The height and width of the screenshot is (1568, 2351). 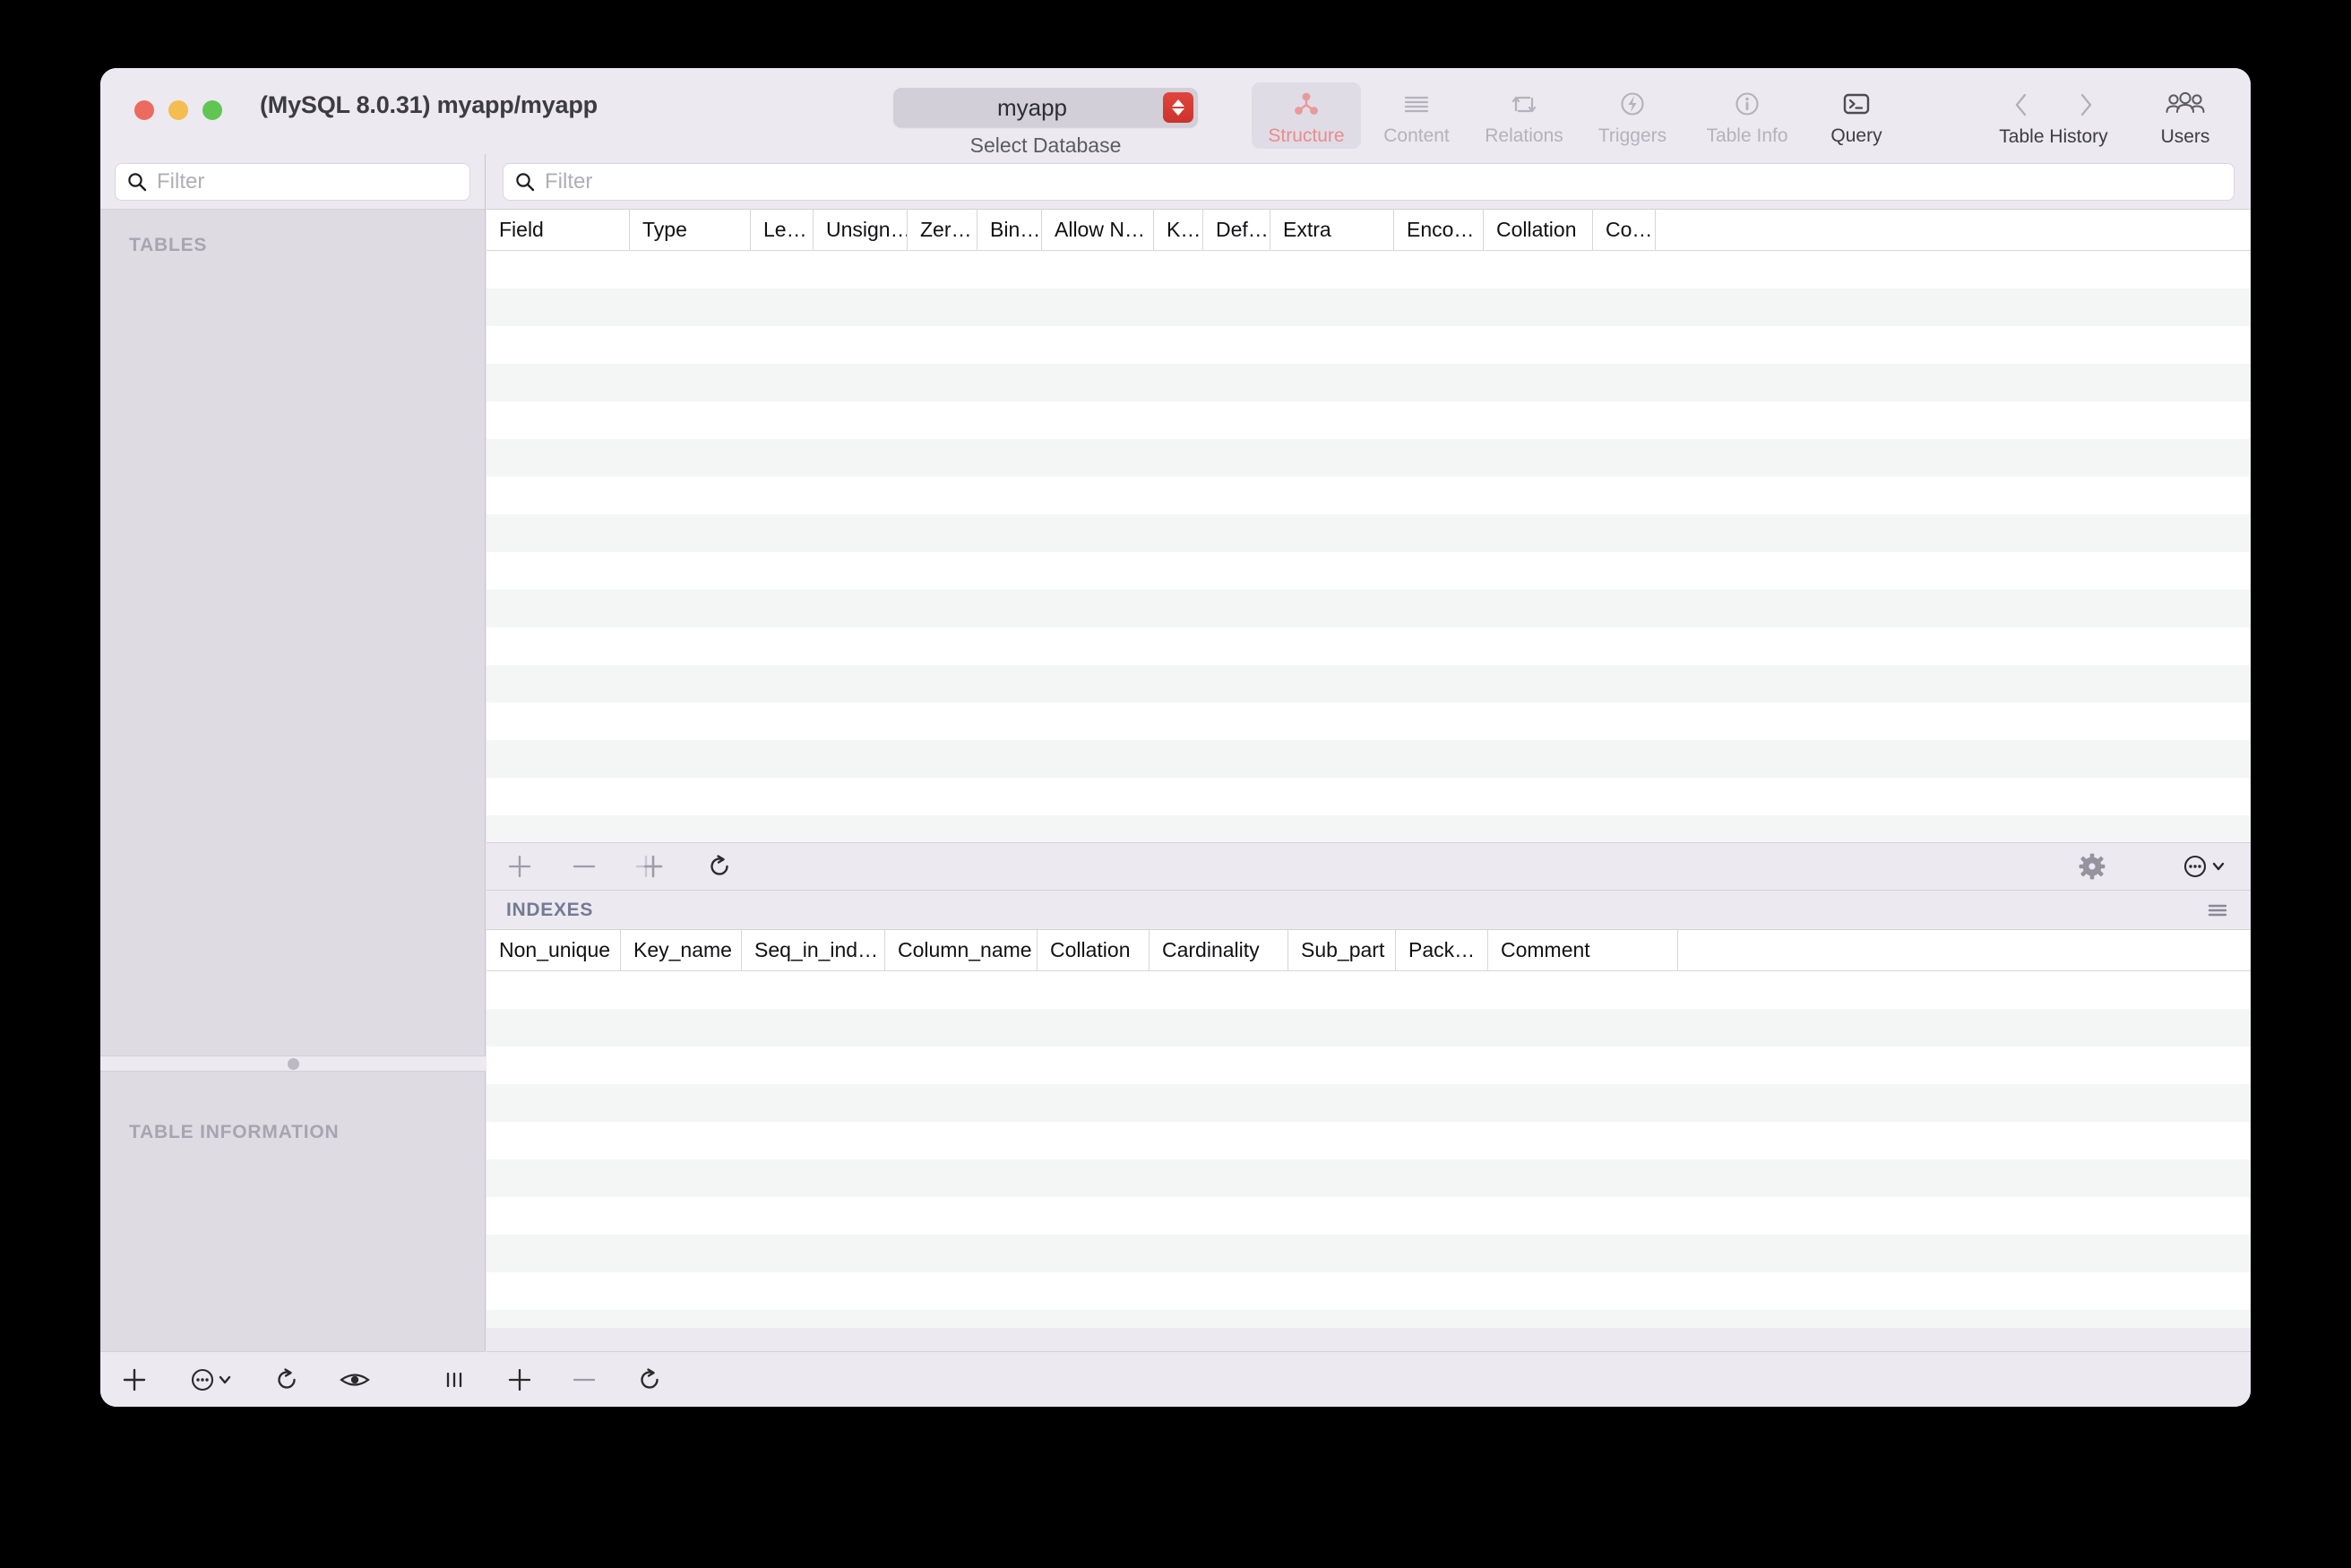 What do you see at coordinates (1369, 181) in the screenshot?
I see `structure-filter-input: Filter` at bounding box center [1369, 181].